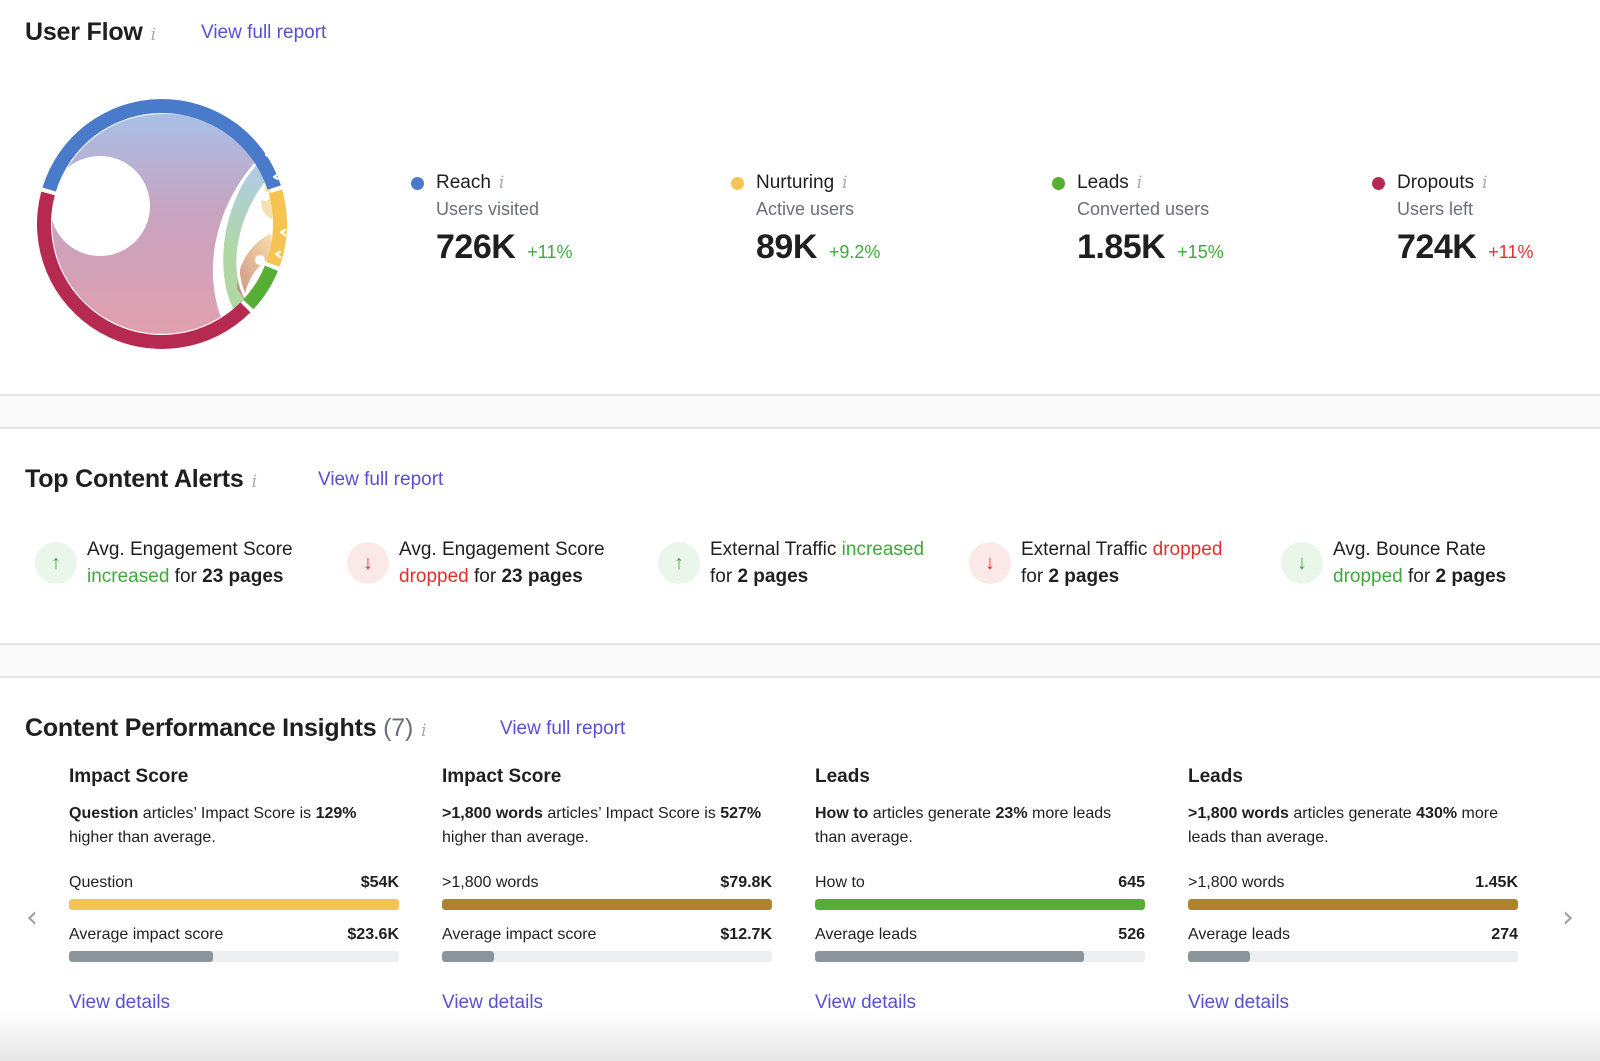 The width and height of the screenshot is (1600, 1061). Describe the element at coordinates (380, 480) in the screenshot. I see `alerts-view-report-link: View full report` at that location.